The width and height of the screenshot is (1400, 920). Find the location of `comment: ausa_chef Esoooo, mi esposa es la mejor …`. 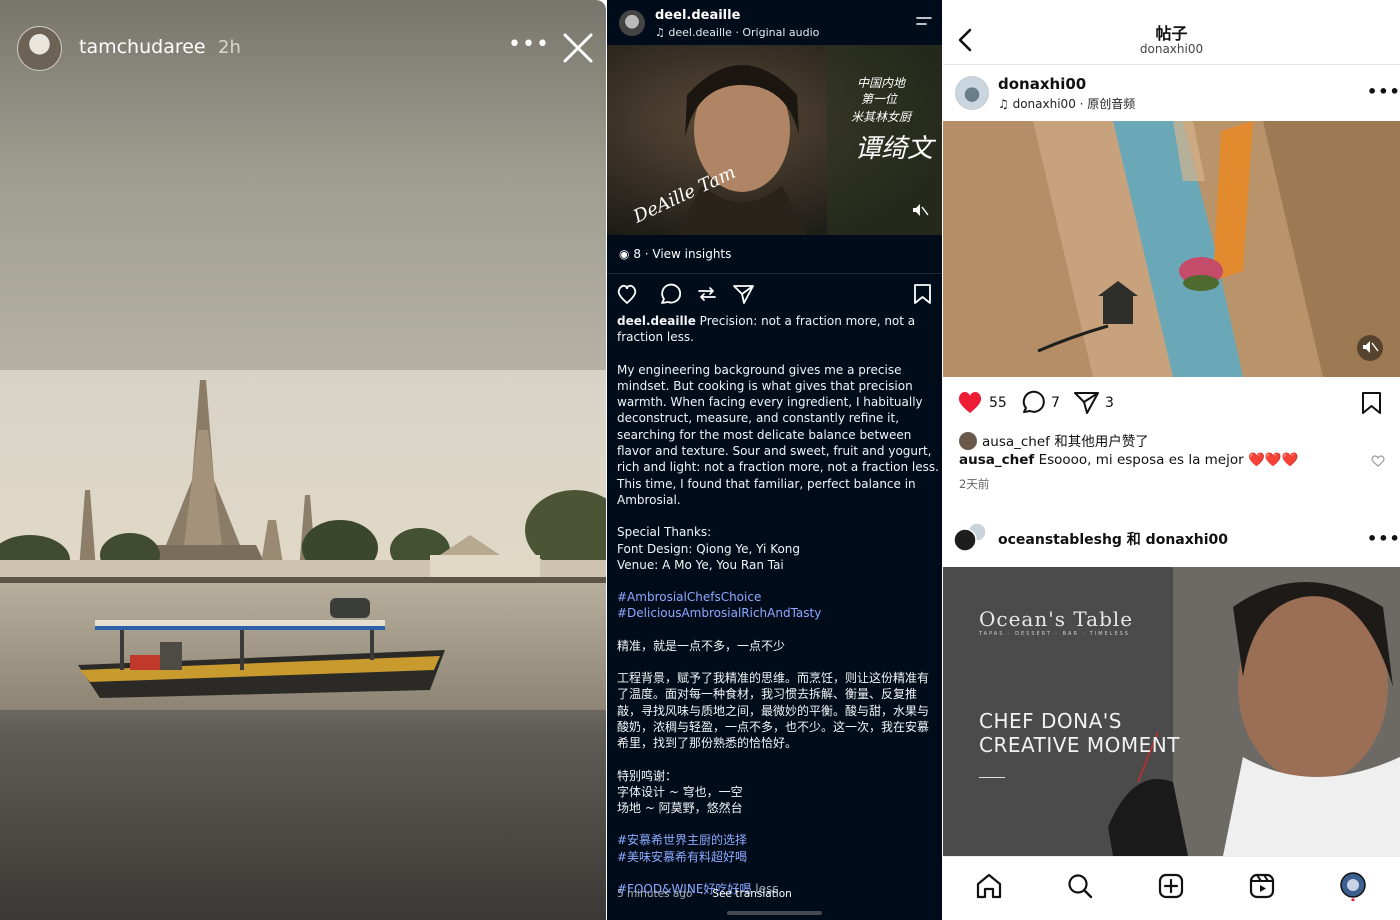

comment: ausa_chef Esoooo, mi esposa es la mejor … is located at coordinates (1159, 460).